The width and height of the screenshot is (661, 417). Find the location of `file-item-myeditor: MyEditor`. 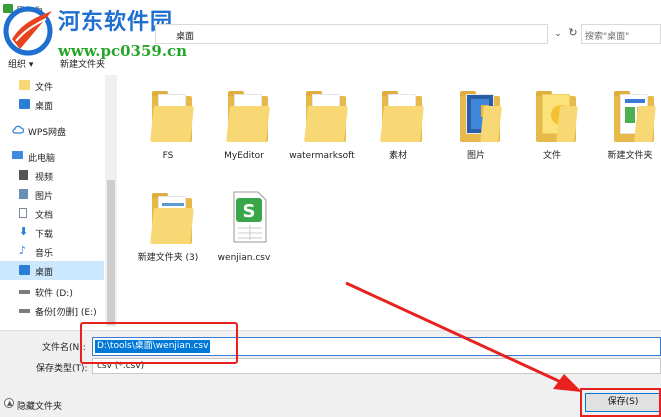

file-item-myeditor: MyEditor is located at coordinates (244, 118).